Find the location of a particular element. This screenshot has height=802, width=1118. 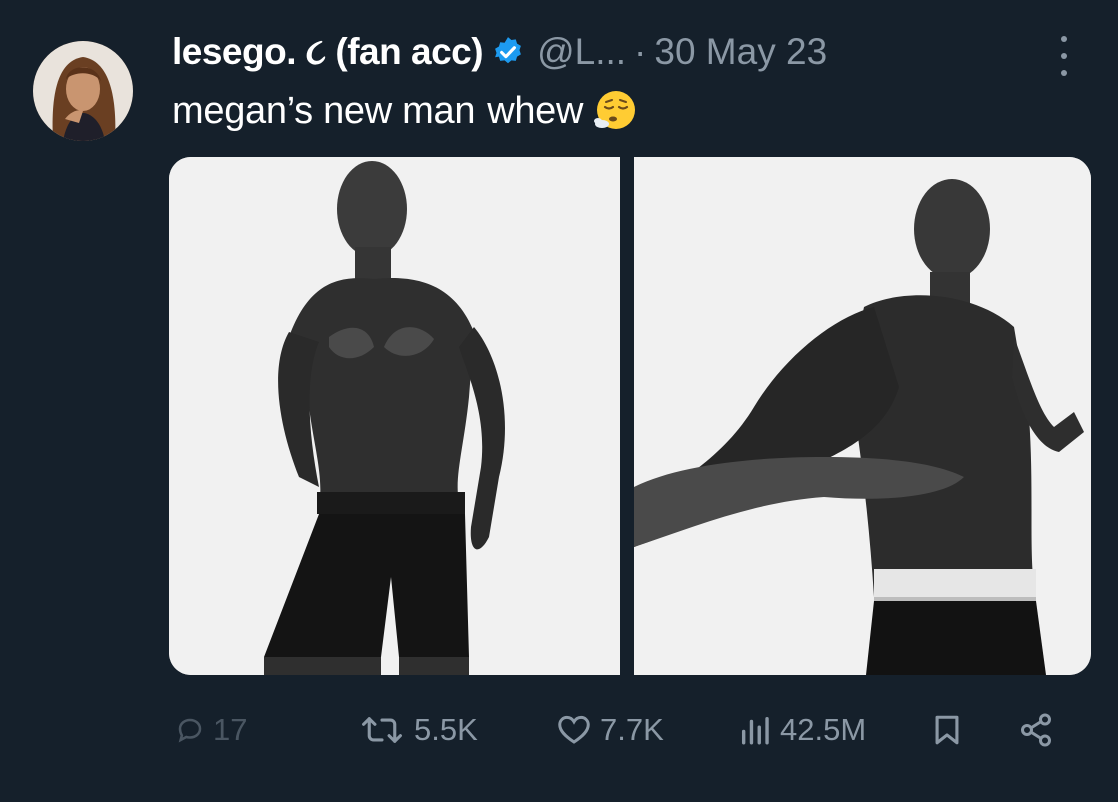

views-chart-icon is located at coordinates (755, 730).